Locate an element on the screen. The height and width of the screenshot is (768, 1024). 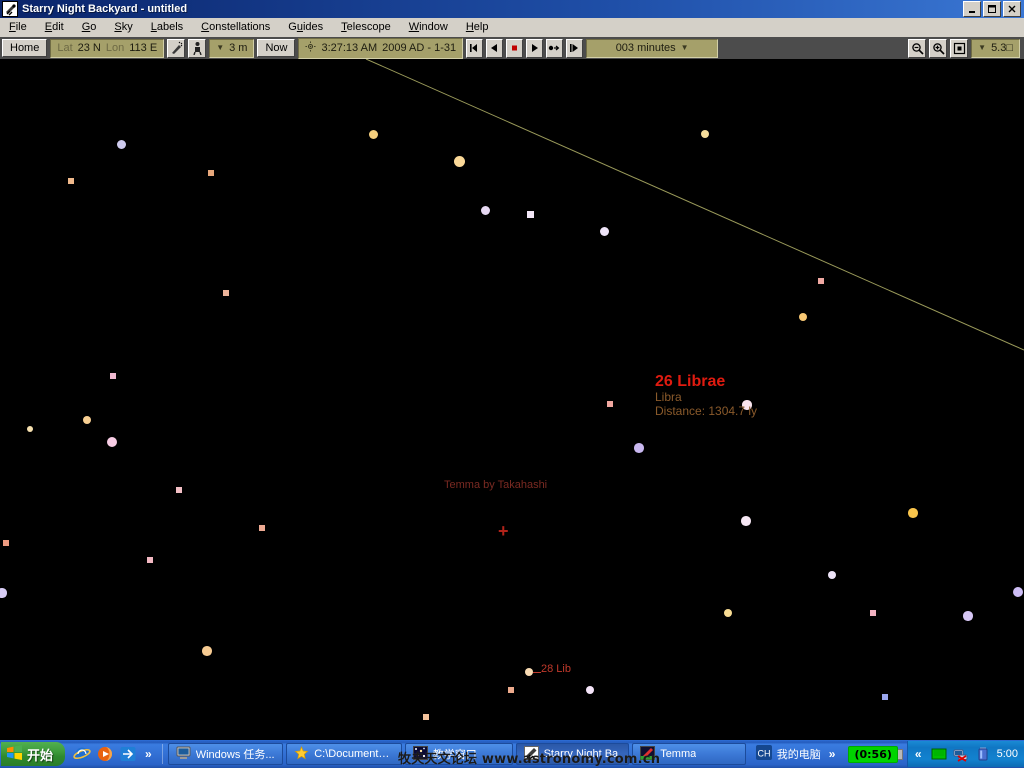
play-forward-button is located at coordinates (535, 48).